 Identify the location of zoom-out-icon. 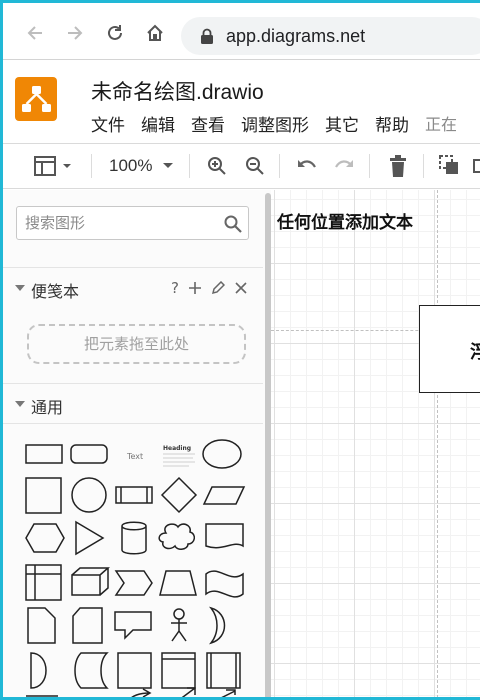
(255, 166).